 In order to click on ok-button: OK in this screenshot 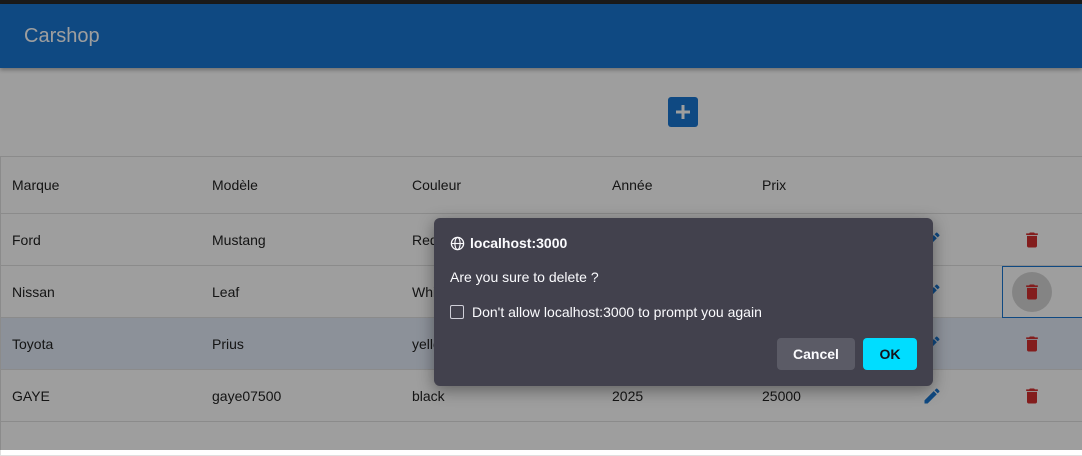, I will do `click(890, 354)`.